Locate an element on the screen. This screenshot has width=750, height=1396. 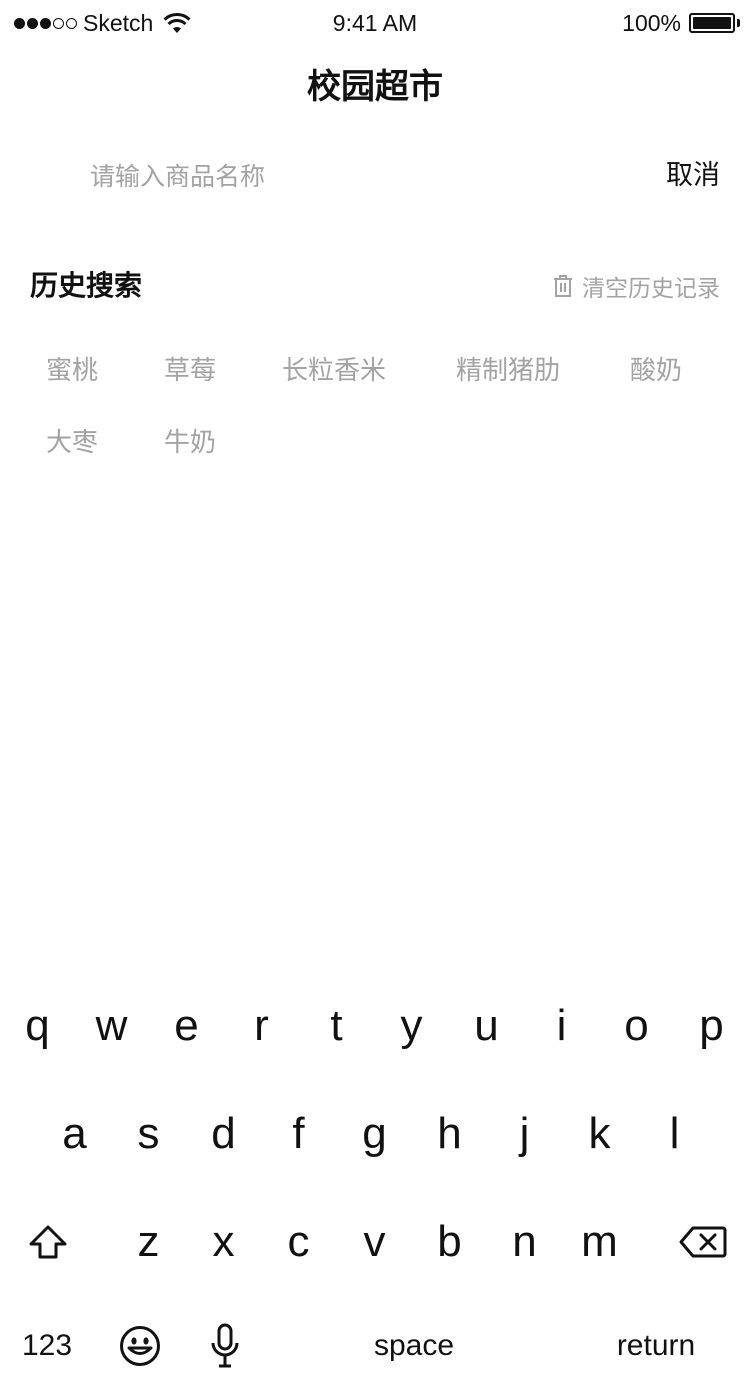
battery-tip is located at coordinates (738, 23).